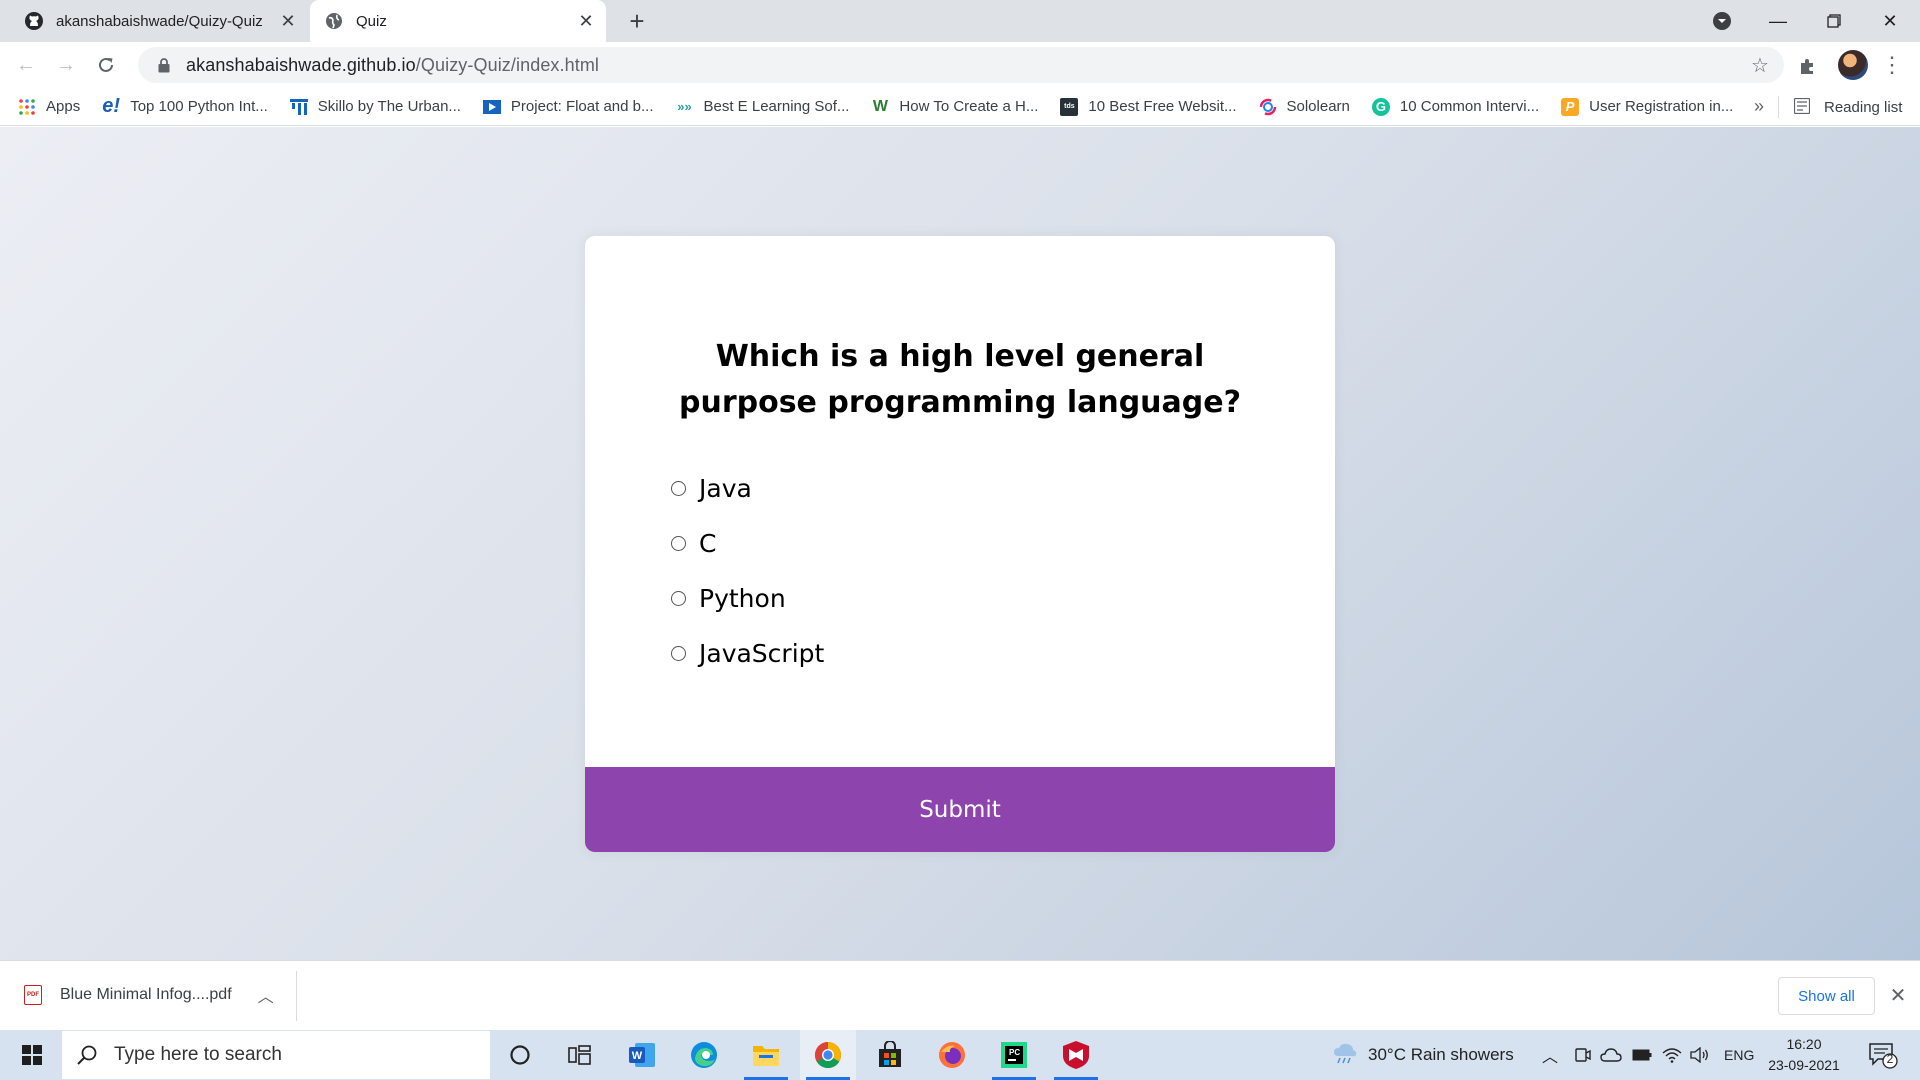  Describe the element at coordinates (1722, 21) in the screenshot. I see `tab-search-icon` at that location.